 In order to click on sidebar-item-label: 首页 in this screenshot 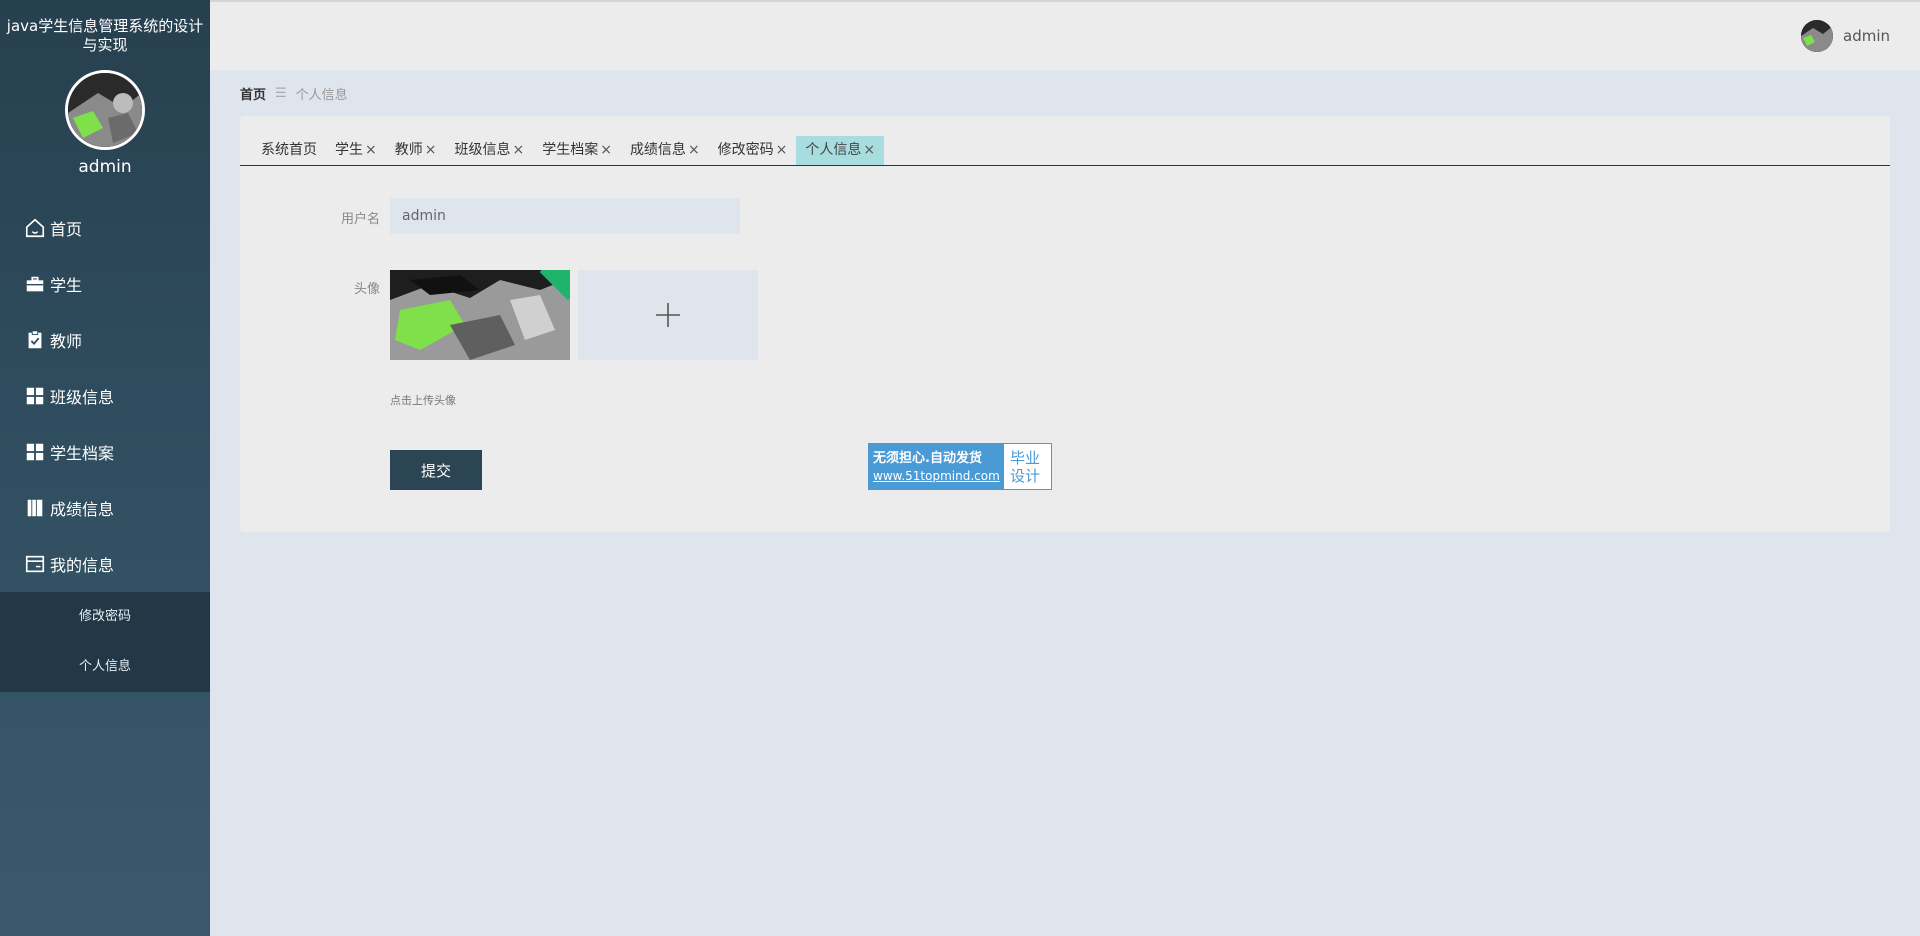, I will do `click(66, 229)`.